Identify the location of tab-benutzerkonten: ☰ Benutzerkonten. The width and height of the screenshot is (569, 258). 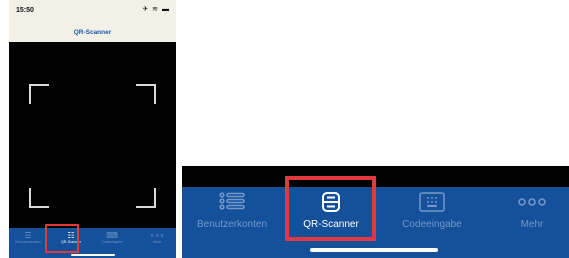
(28, 238).